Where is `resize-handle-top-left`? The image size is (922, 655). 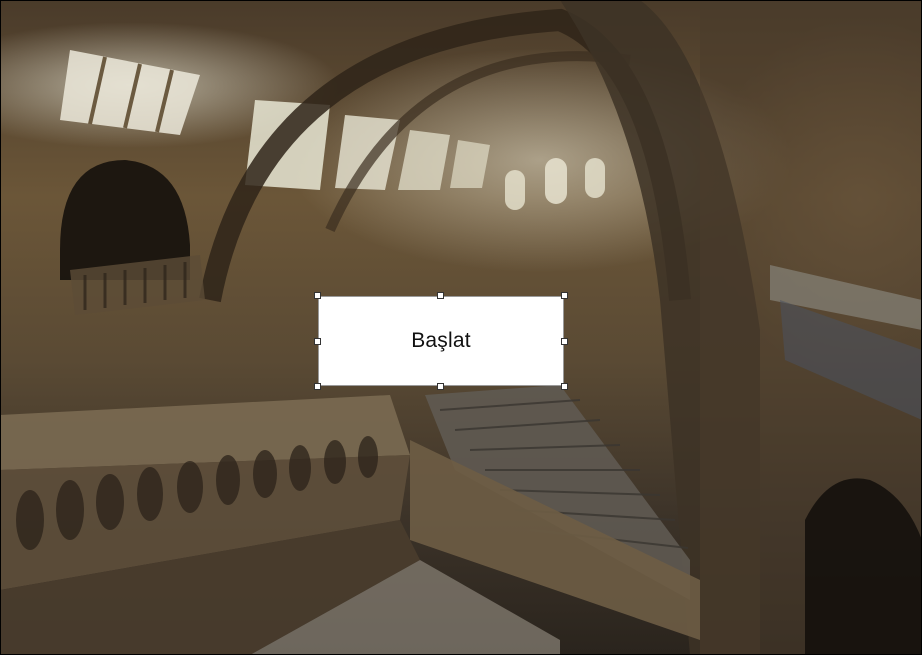 resize-handle-top-left is located at coordinates (317, 295).